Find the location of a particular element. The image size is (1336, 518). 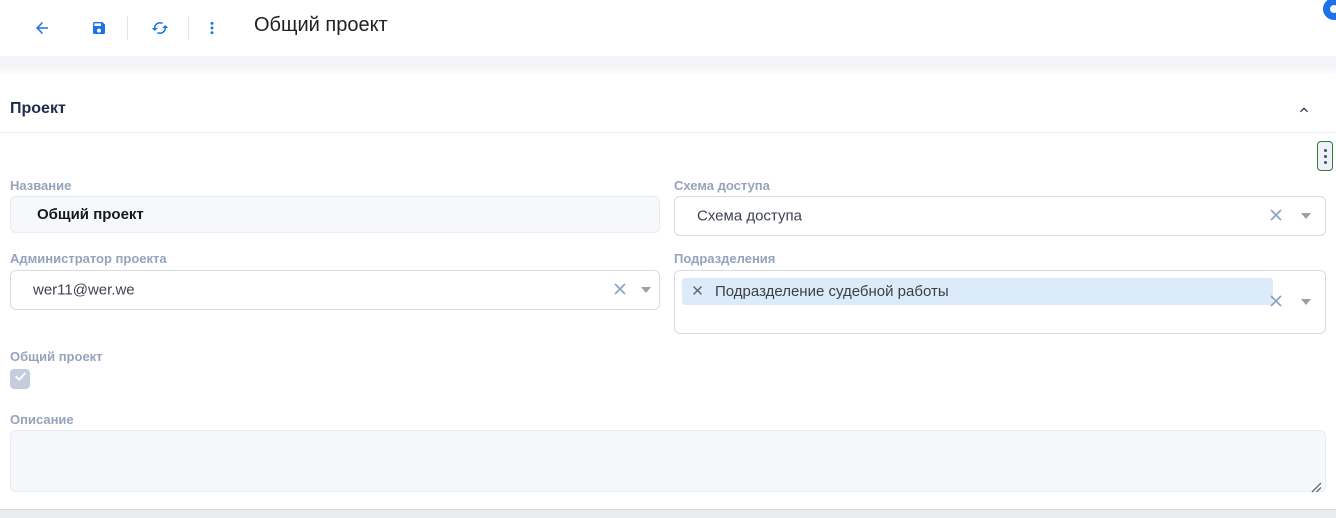

access-scheme-select: Схема доступа is located at coordinates (1000, 216).